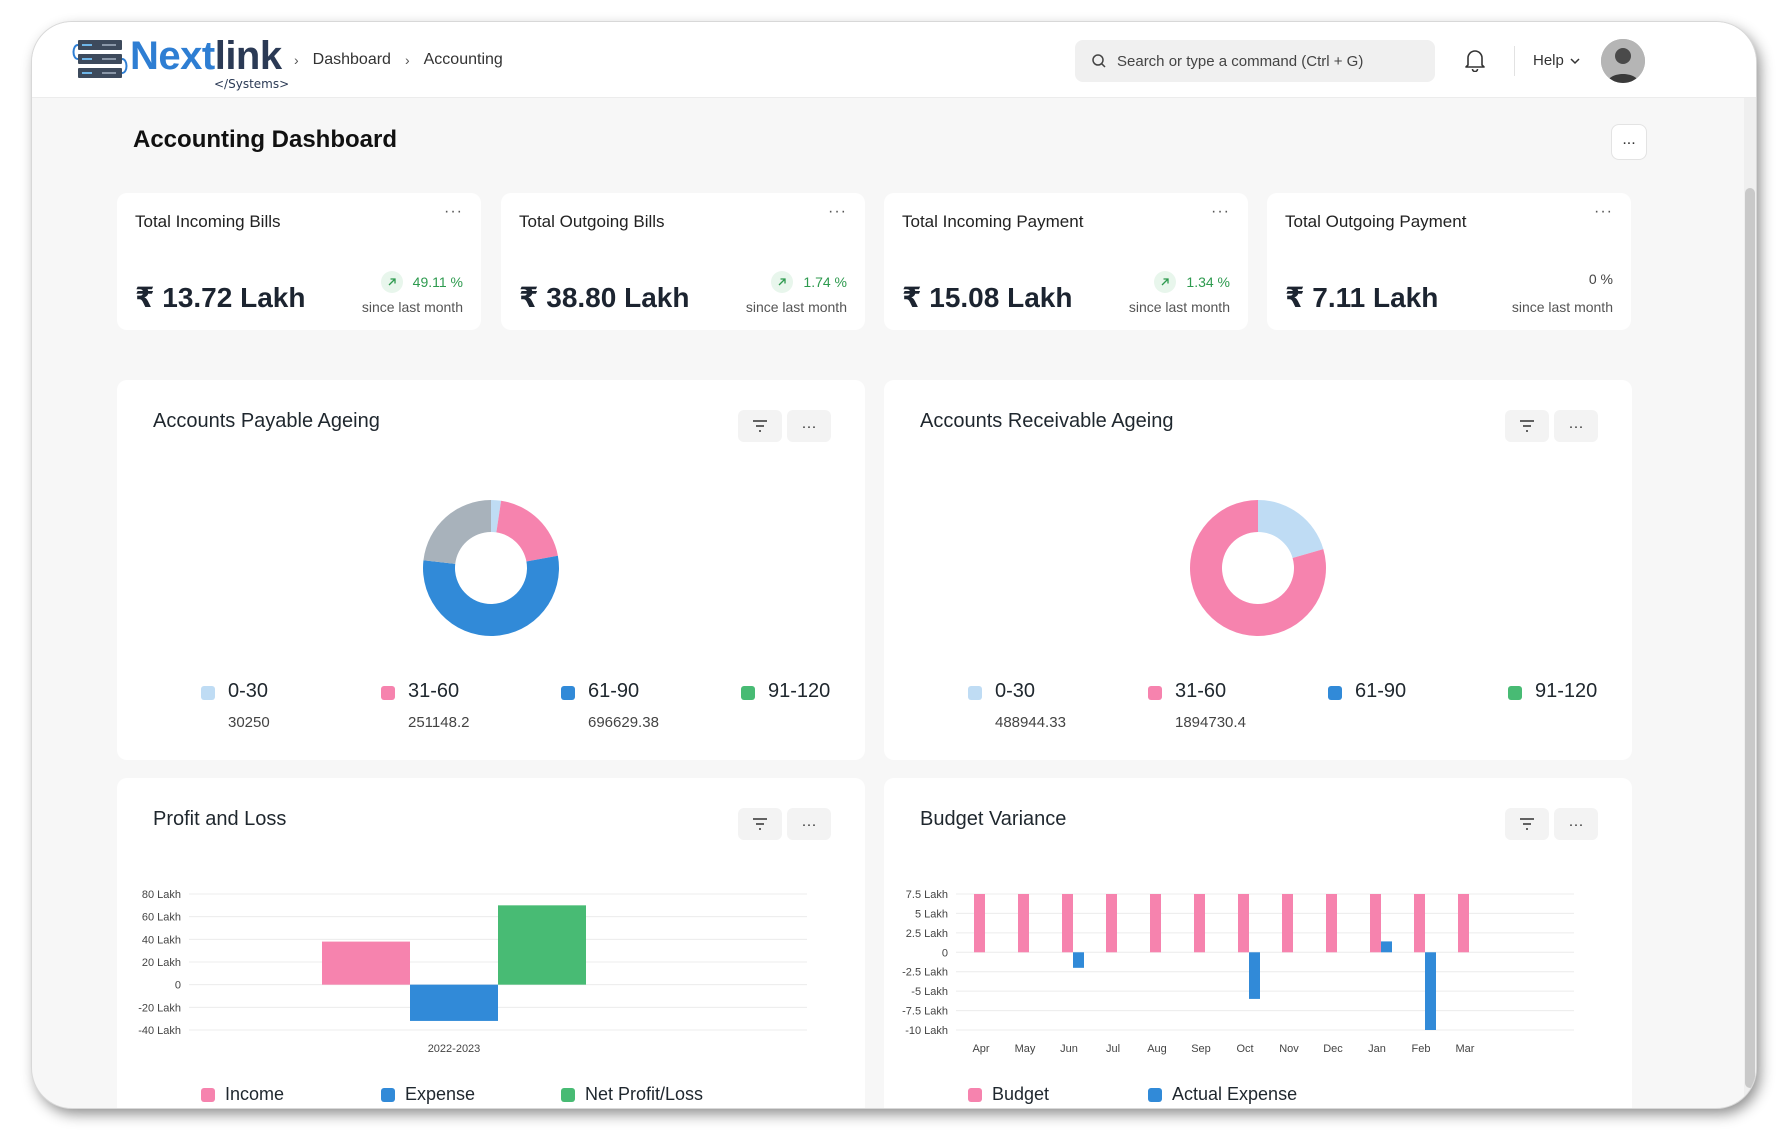 The image size is (1792, 1130). Describe the element at coordinates (1165, 282) in the screenshot. I see `arrow-up-right-icon` at that location.